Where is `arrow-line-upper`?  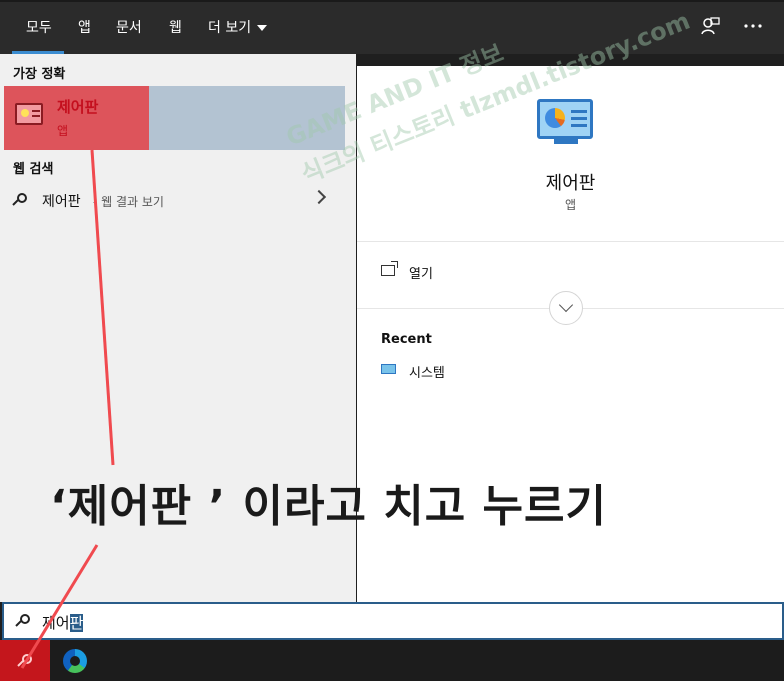
arrow-line-upper is located at coordinates (102, 307).